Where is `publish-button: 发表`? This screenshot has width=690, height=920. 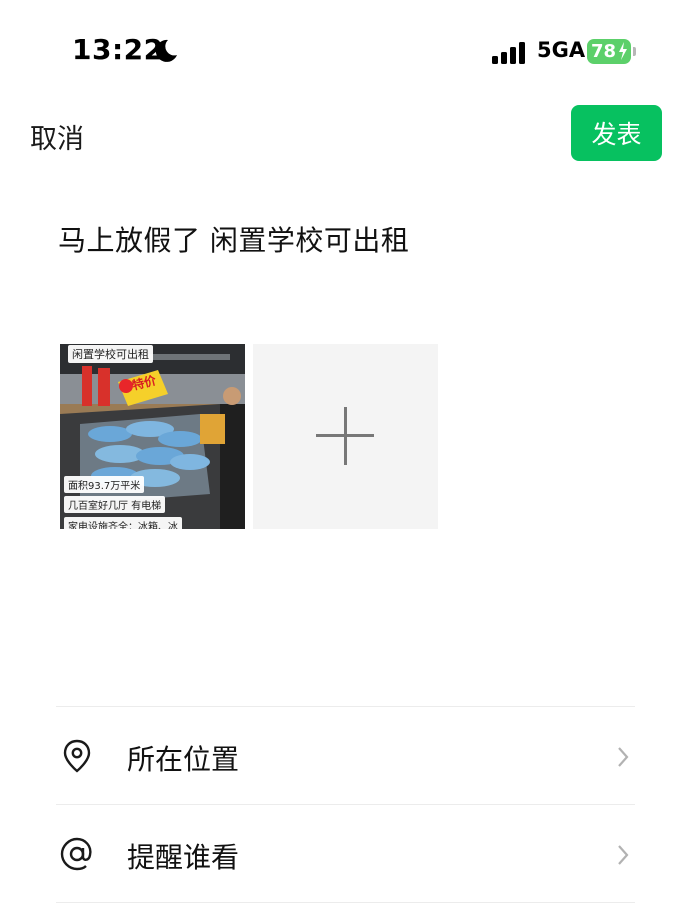
publish-button: 发表 is located at coordinates (616, 133).